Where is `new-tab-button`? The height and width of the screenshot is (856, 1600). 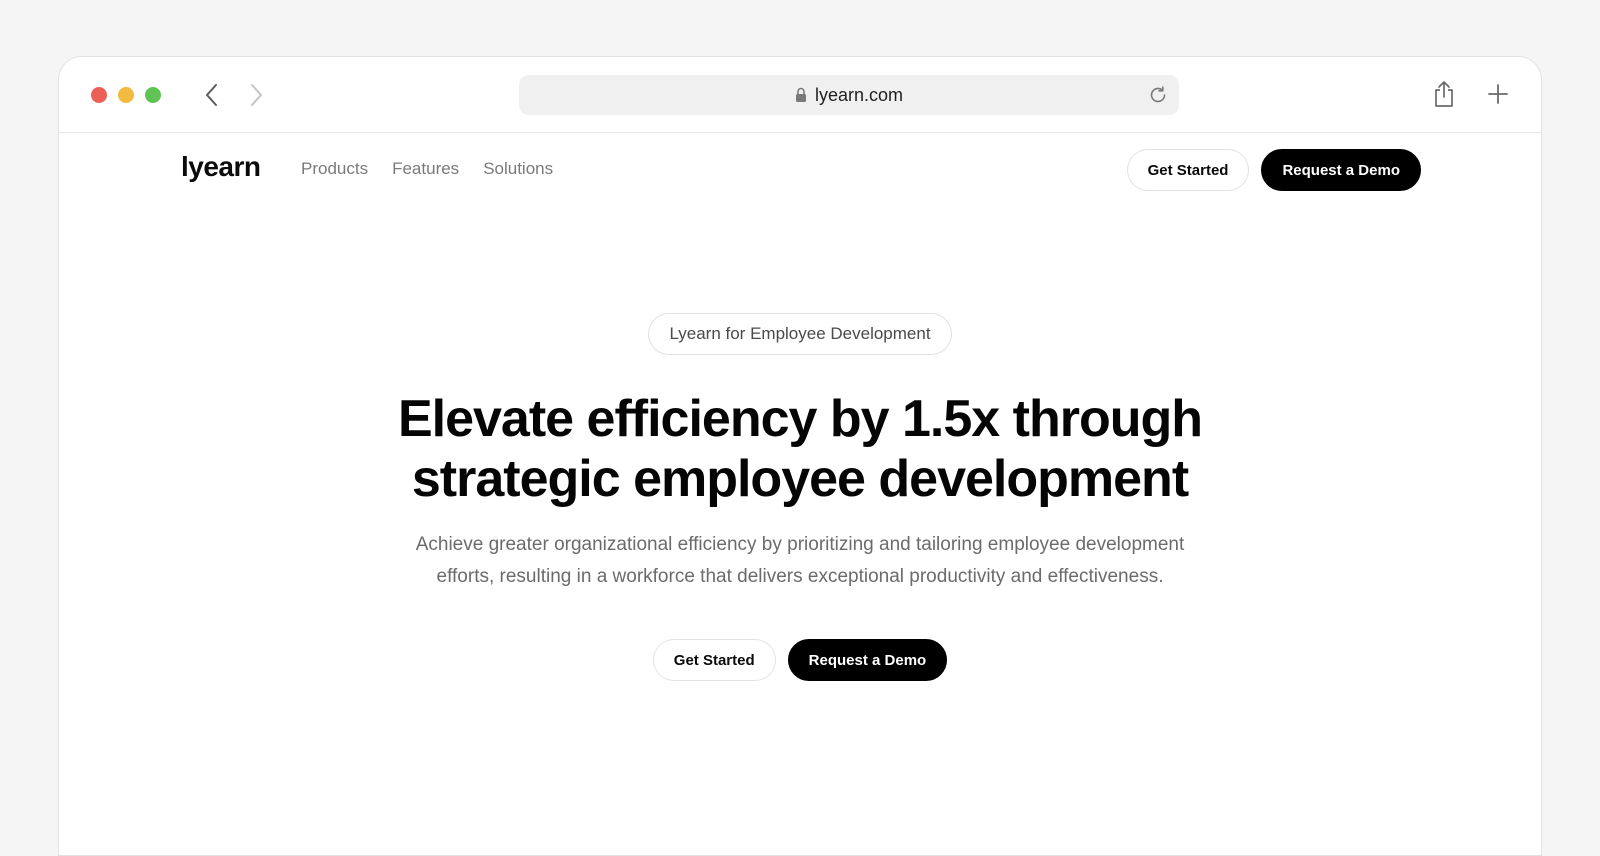
new-tab-button is located at coordinates (1498, 94).